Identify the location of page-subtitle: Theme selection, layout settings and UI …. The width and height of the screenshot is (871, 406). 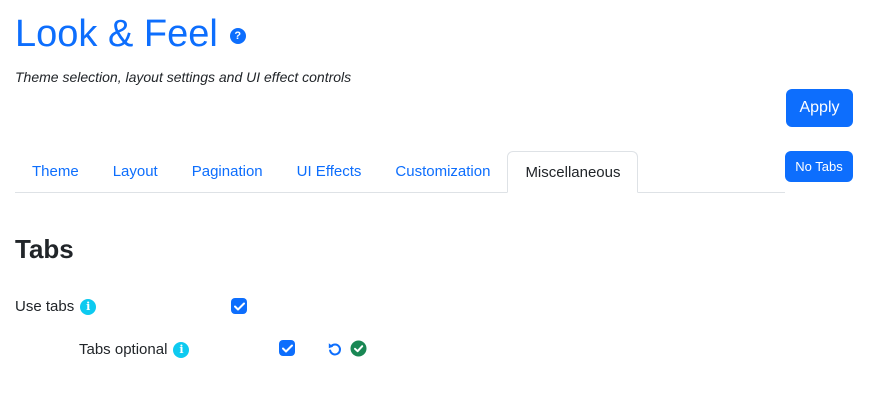
(183, 77).